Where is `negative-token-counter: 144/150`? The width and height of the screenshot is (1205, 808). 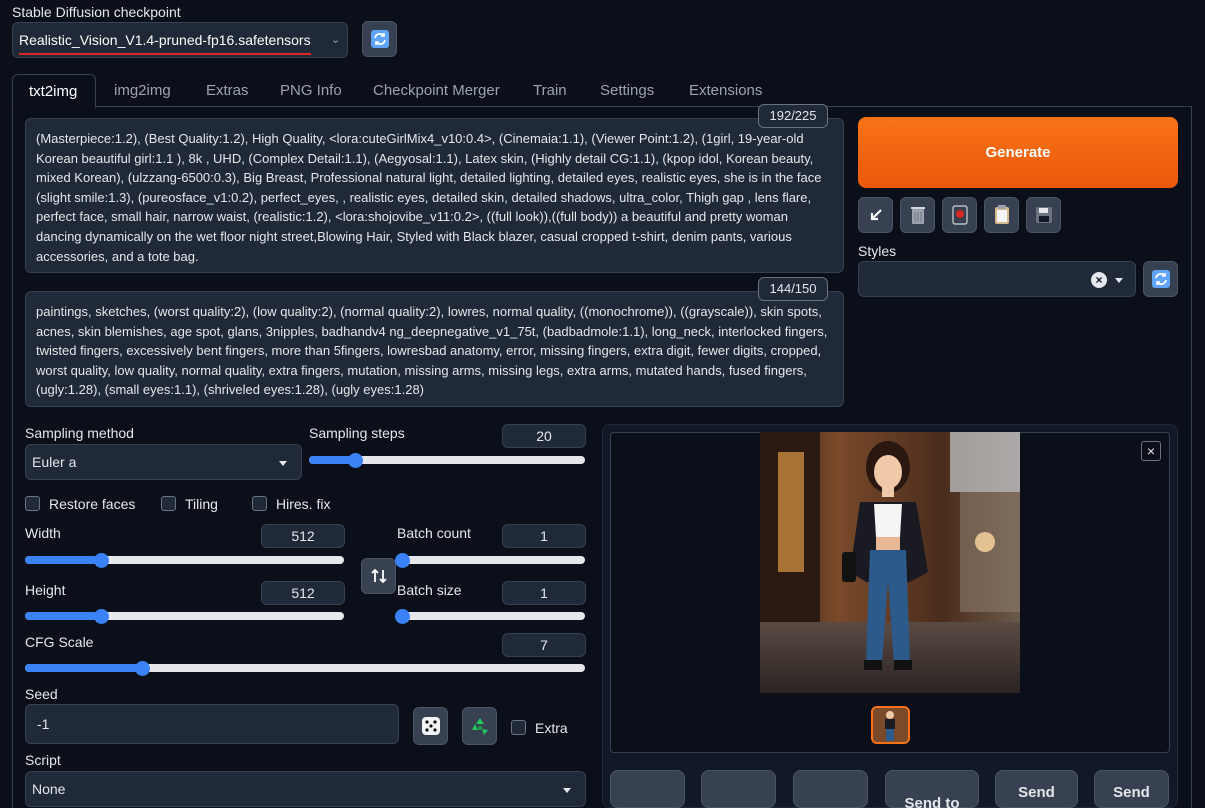
negative-token-counter: 144/150 is located at coordinates (793, 289).